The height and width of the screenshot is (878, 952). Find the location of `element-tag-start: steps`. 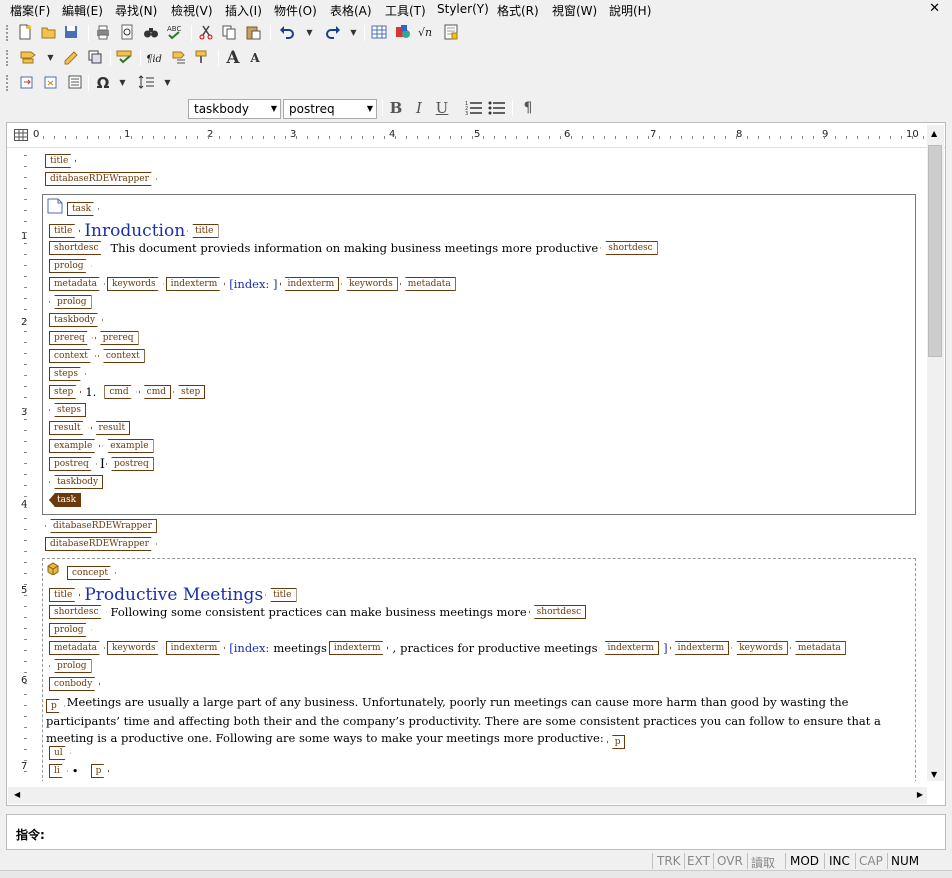

element-tag-start: steps is located at coordinates (67, 374).